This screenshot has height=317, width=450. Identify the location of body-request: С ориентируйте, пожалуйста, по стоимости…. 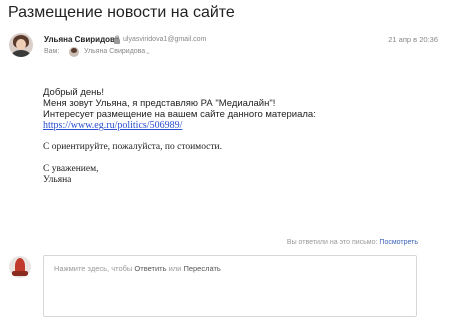
(133, 147).